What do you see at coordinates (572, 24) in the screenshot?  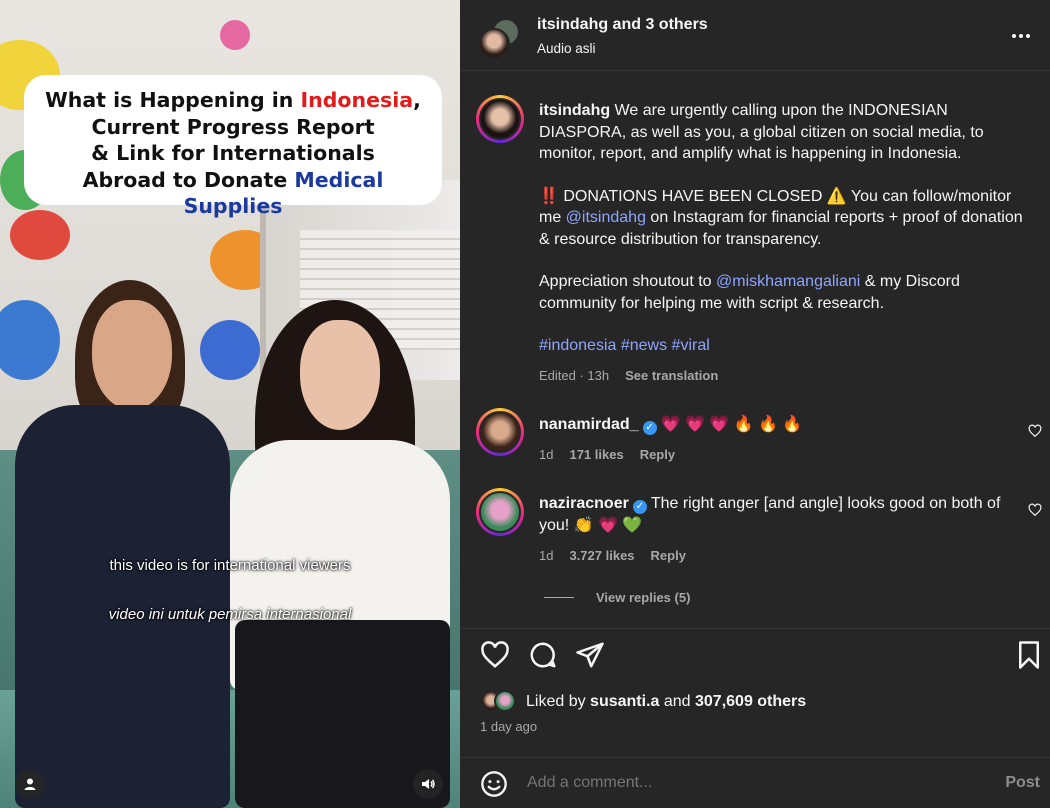 I see `header-username: itsindahg` at bounding box center [572, 24].